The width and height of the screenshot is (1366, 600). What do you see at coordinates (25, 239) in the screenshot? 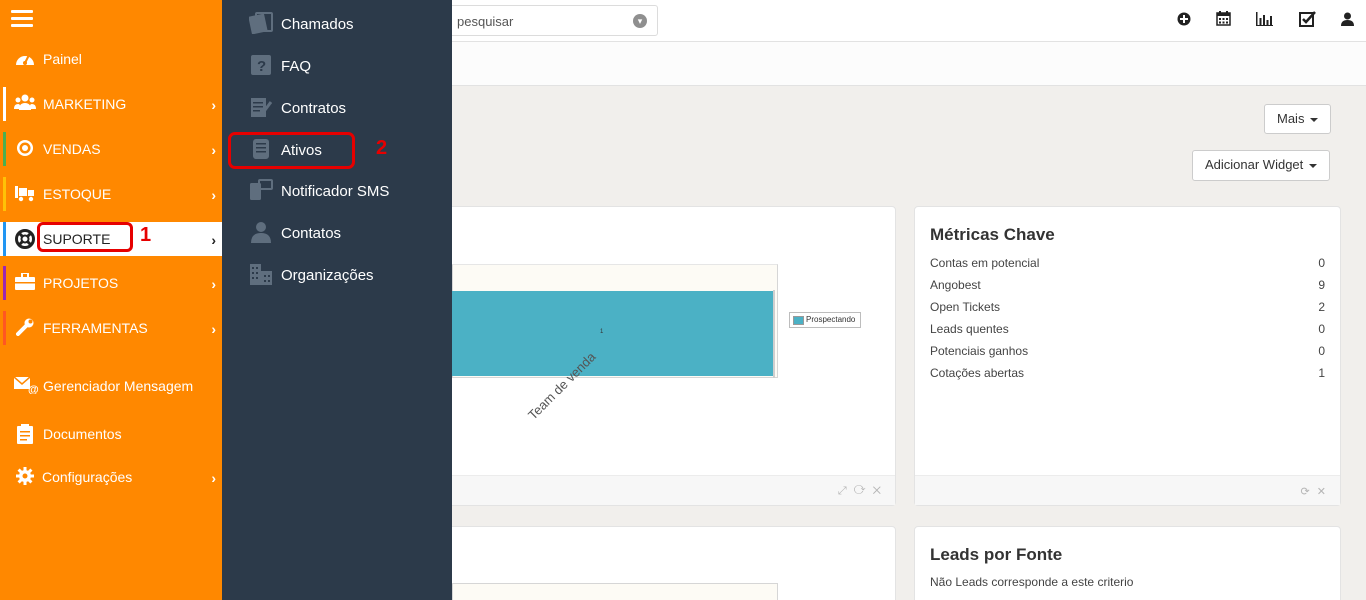
I see `lifebuoy-icon` at bounding box center [25, 239].